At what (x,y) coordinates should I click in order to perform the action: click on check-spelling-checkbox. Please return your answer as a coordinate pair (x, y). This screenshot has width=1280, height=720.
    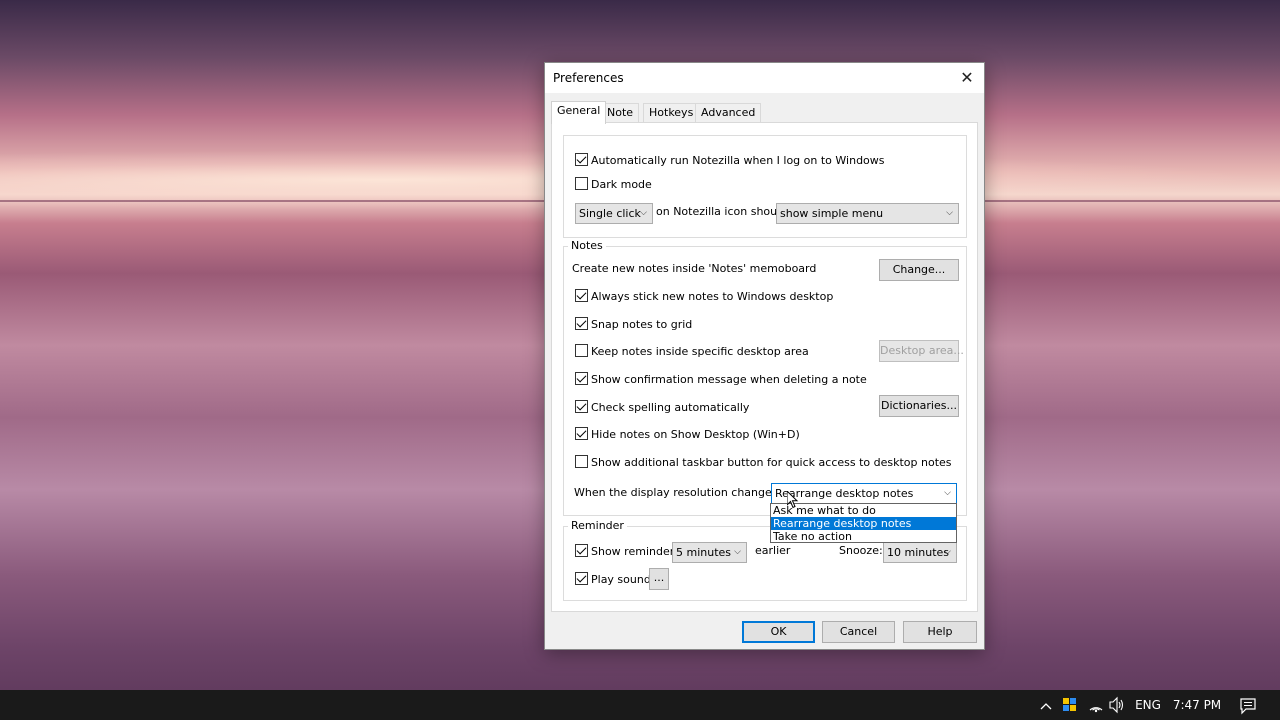
    Looking at the image, I should click on (581, 406).